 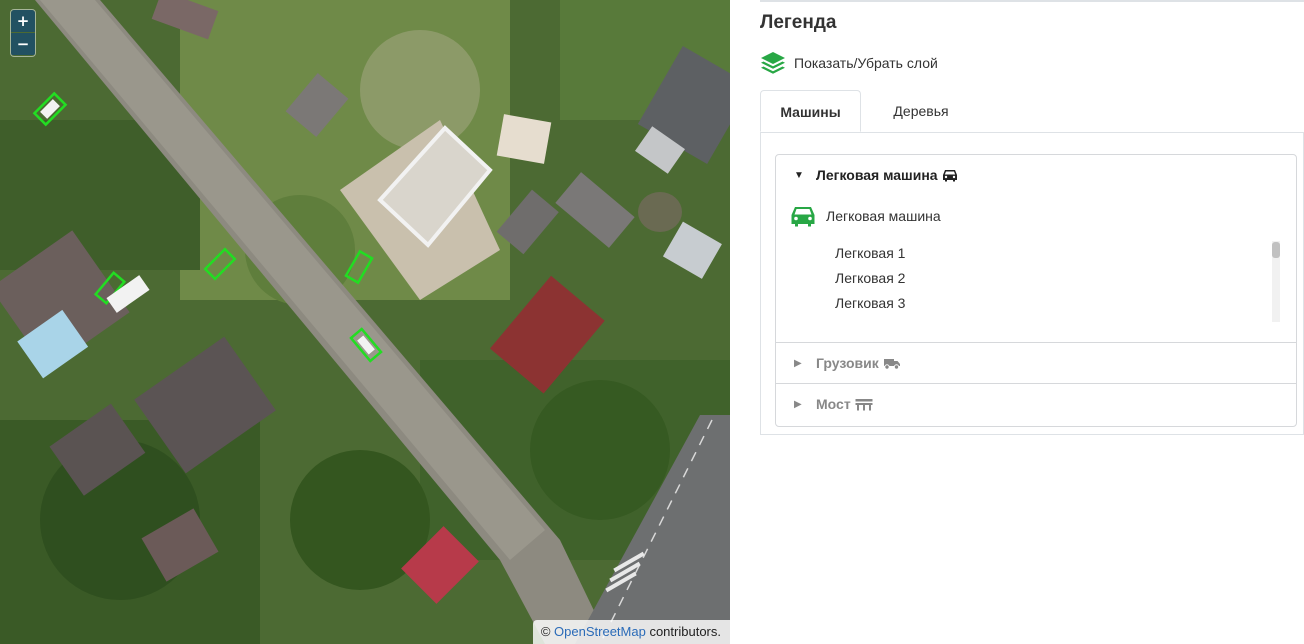 I want to click on panel-divider, so click(x=1032, y=1).